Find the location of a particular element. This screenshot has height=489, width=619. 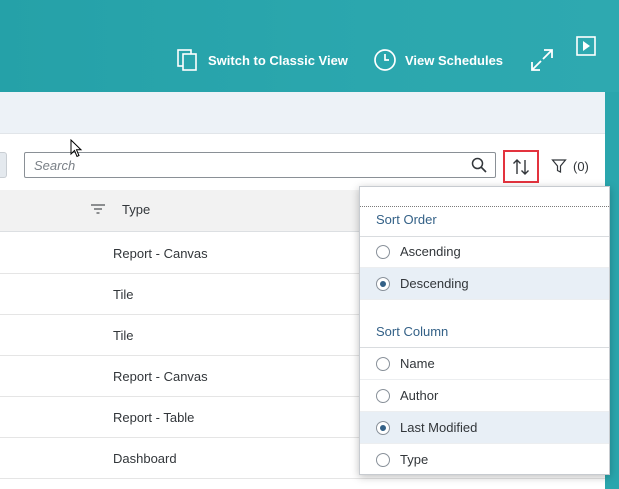

sort-arrows-icon is located at coordinates (521, 166).